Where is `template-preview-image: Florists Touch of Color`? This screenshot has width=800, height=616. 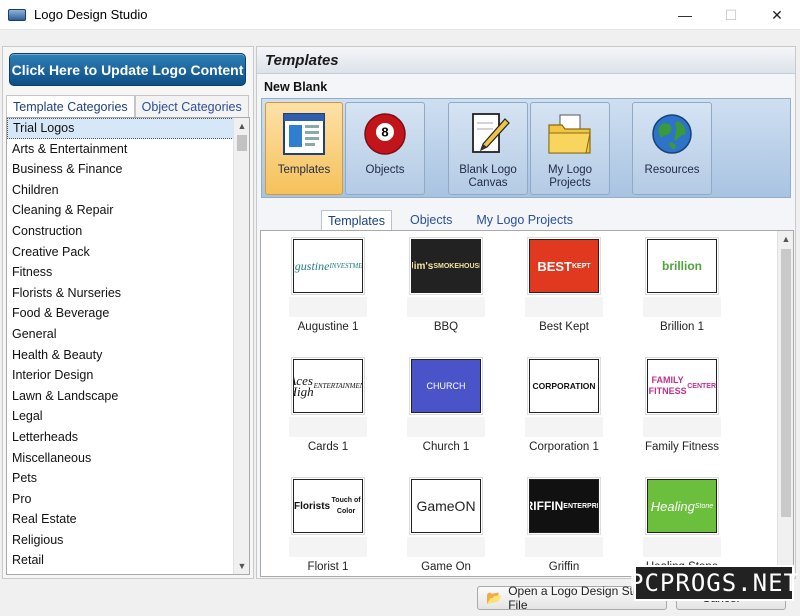
template-preview-image: Florists Touch of Color is located at coordinates (328, 506).